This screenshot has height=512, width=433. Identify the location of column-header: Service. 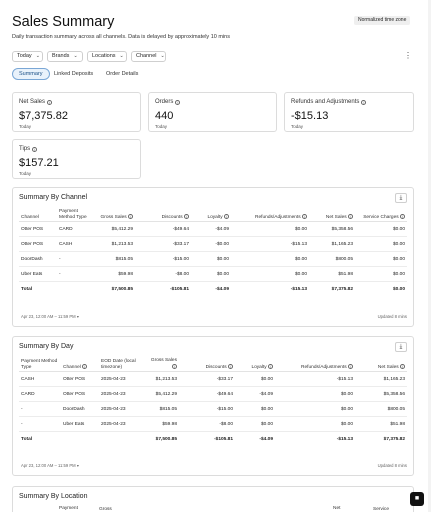
(381, 509).